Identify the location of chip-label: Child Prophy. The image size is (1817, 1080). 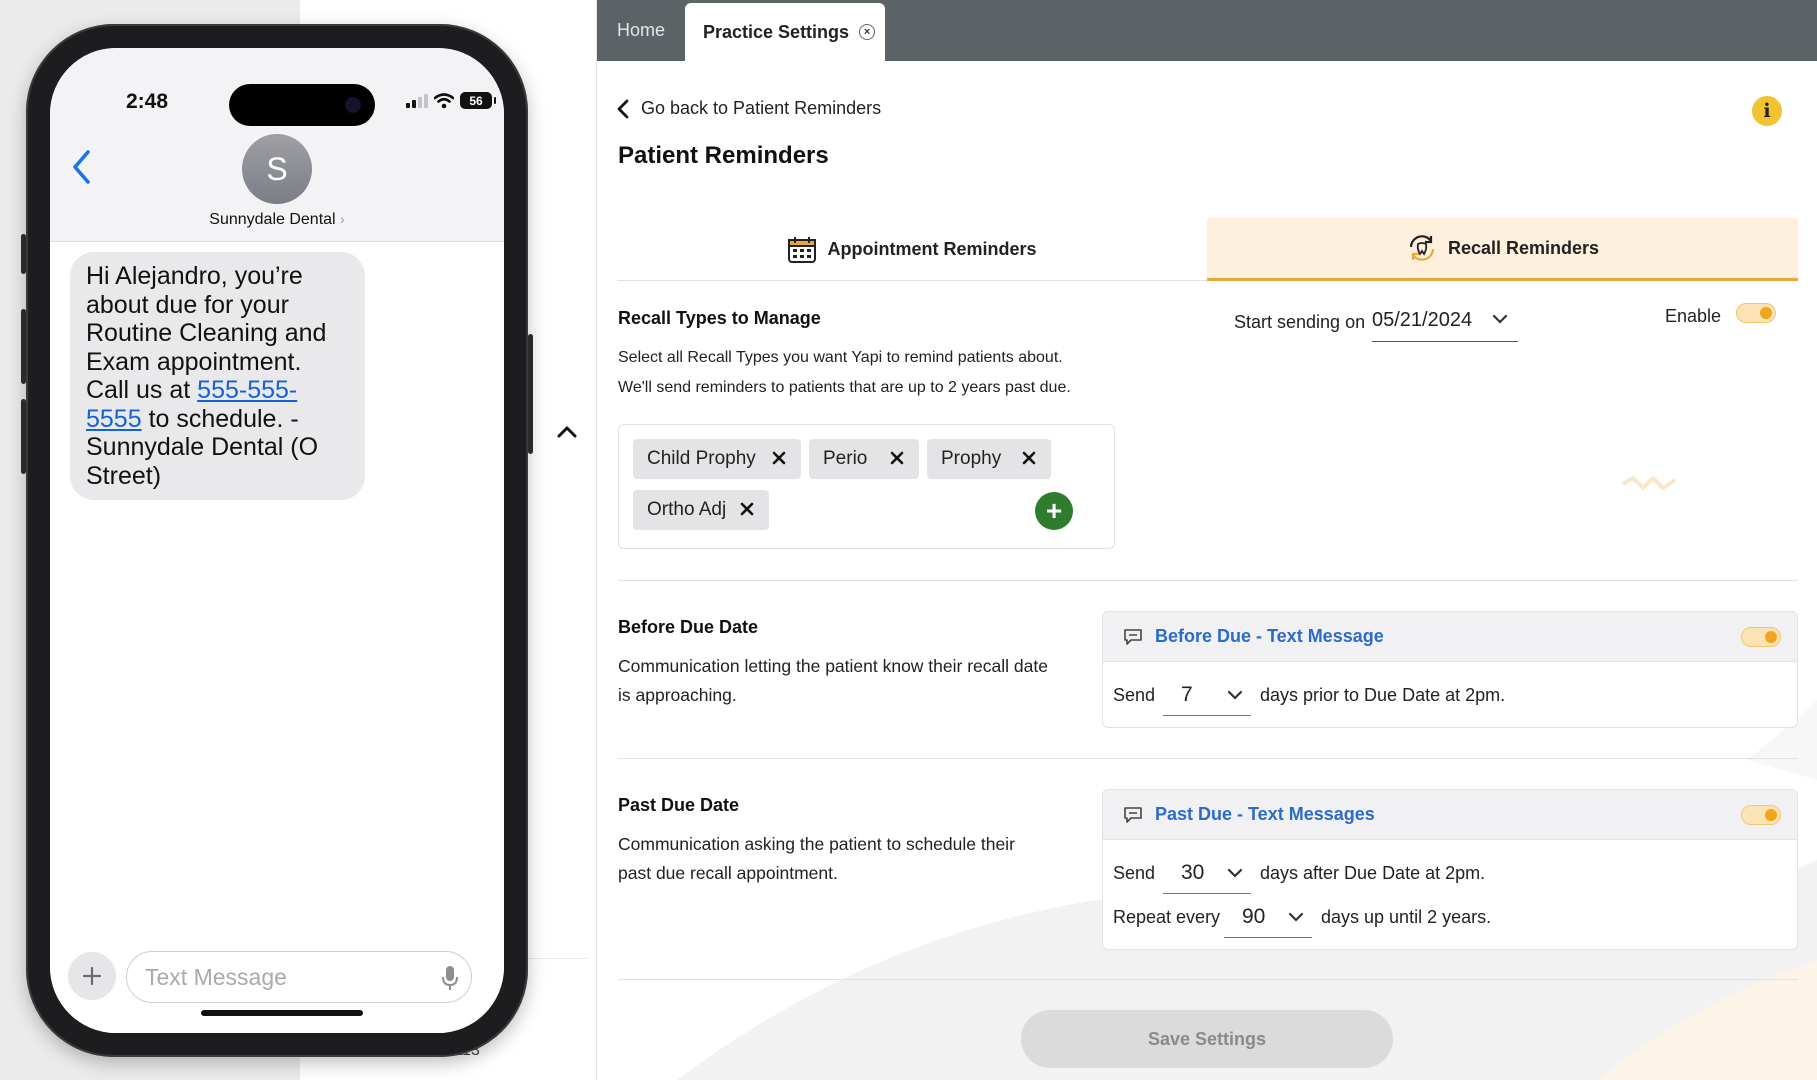
(701, 458).